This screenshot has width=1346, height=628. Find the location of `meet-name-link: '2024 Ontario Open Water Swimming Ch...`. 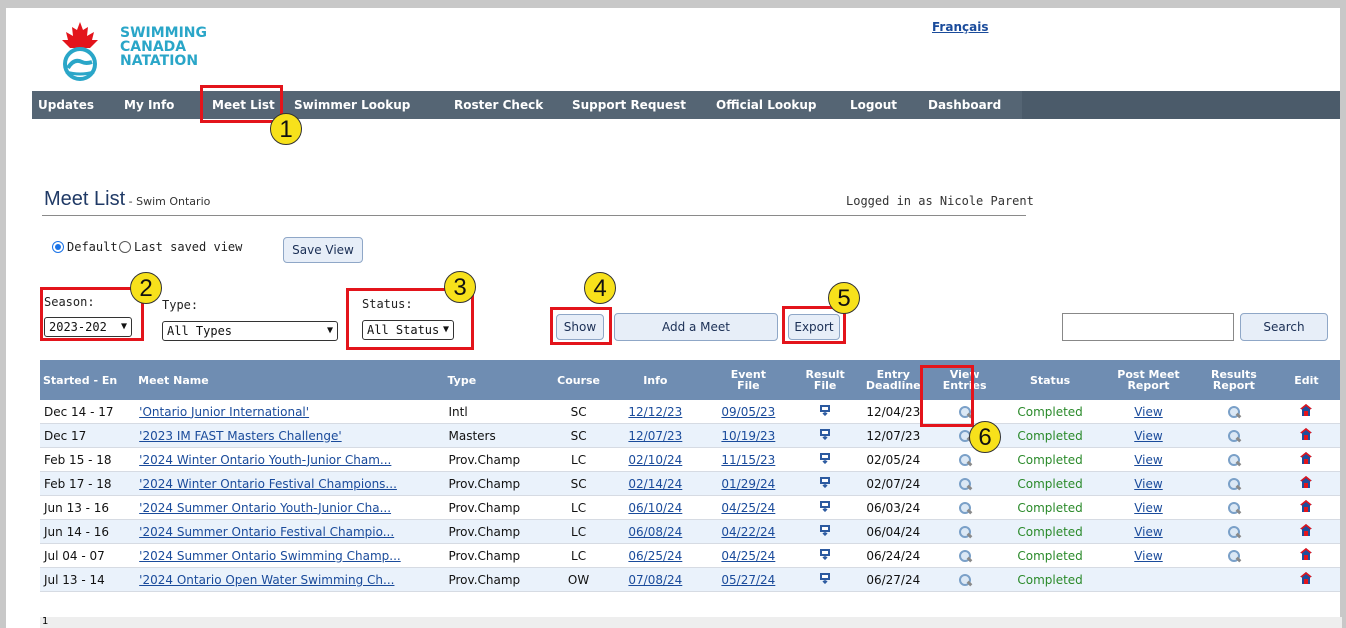

meet-name-link: '2024 Ontario Open Water Swimming Ch... is located at coordinates (266, 580).